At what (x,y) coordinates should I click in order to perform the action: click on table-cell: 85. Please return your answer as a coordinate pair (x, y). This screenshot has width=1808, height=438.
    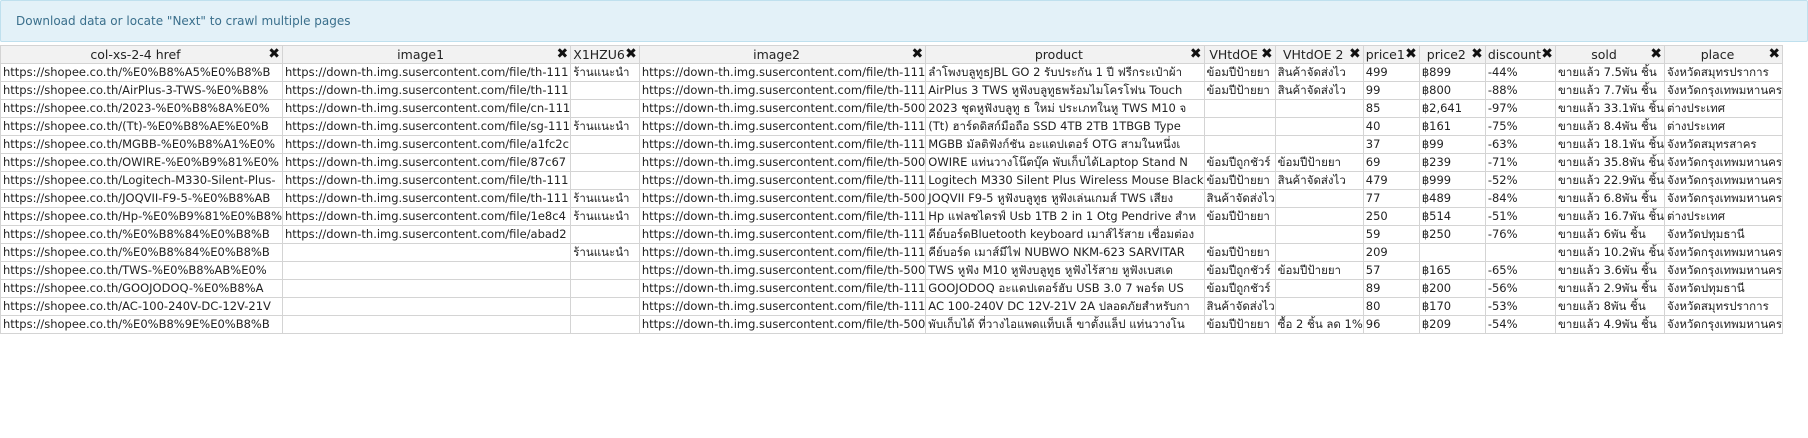
    Looking at the image, I should click on (1391, 108).